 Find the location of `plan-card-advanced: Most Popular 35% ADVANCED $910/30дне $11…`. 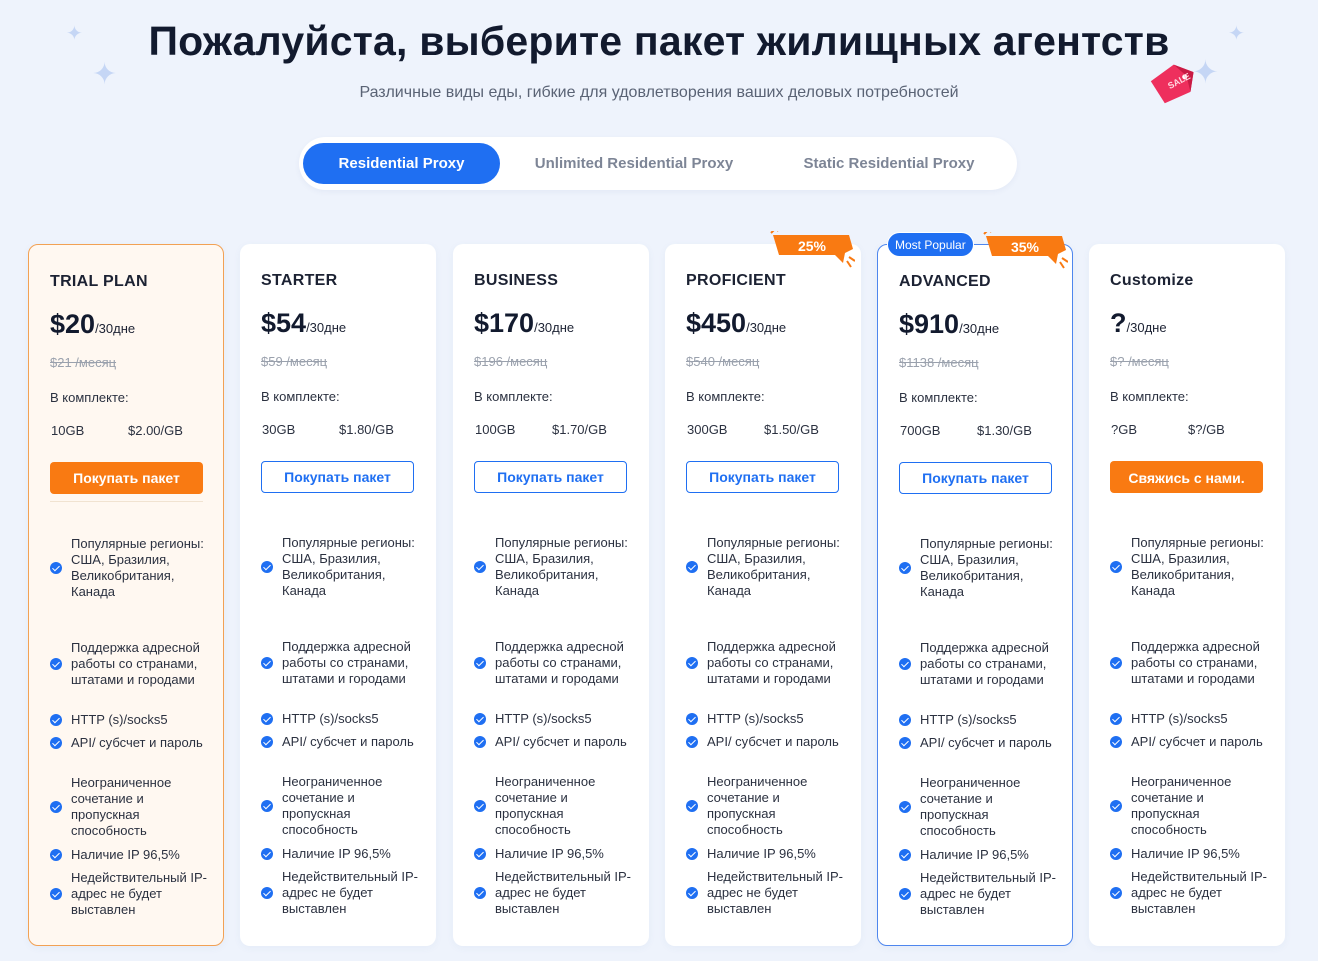

plan-card-advanced: Most Popular 35% ADVANCED $910/30дне $11… is located at coordinates (975, 589).